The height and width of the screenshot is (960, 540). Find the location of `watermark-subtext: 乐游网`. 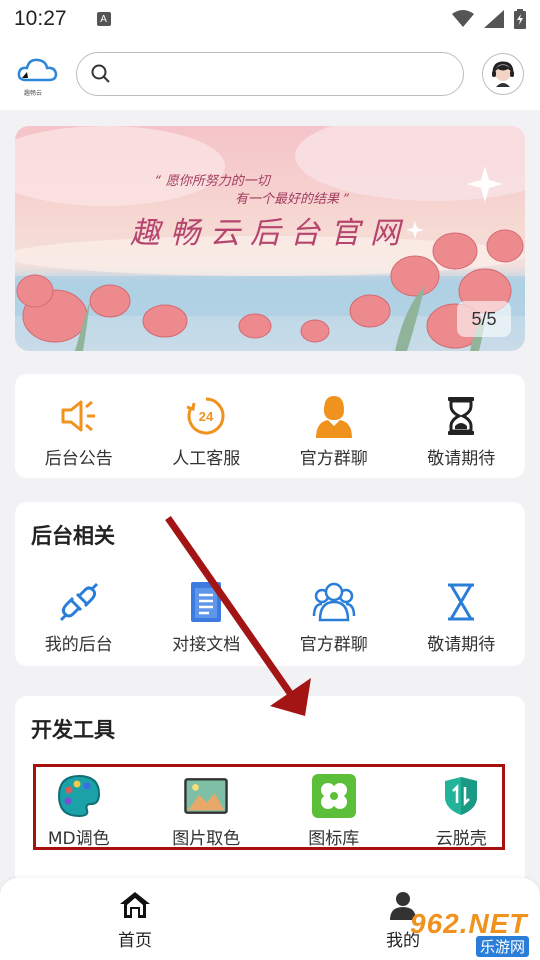

watermark-subtext: 乐游网 is located at coordinates (503, 946).